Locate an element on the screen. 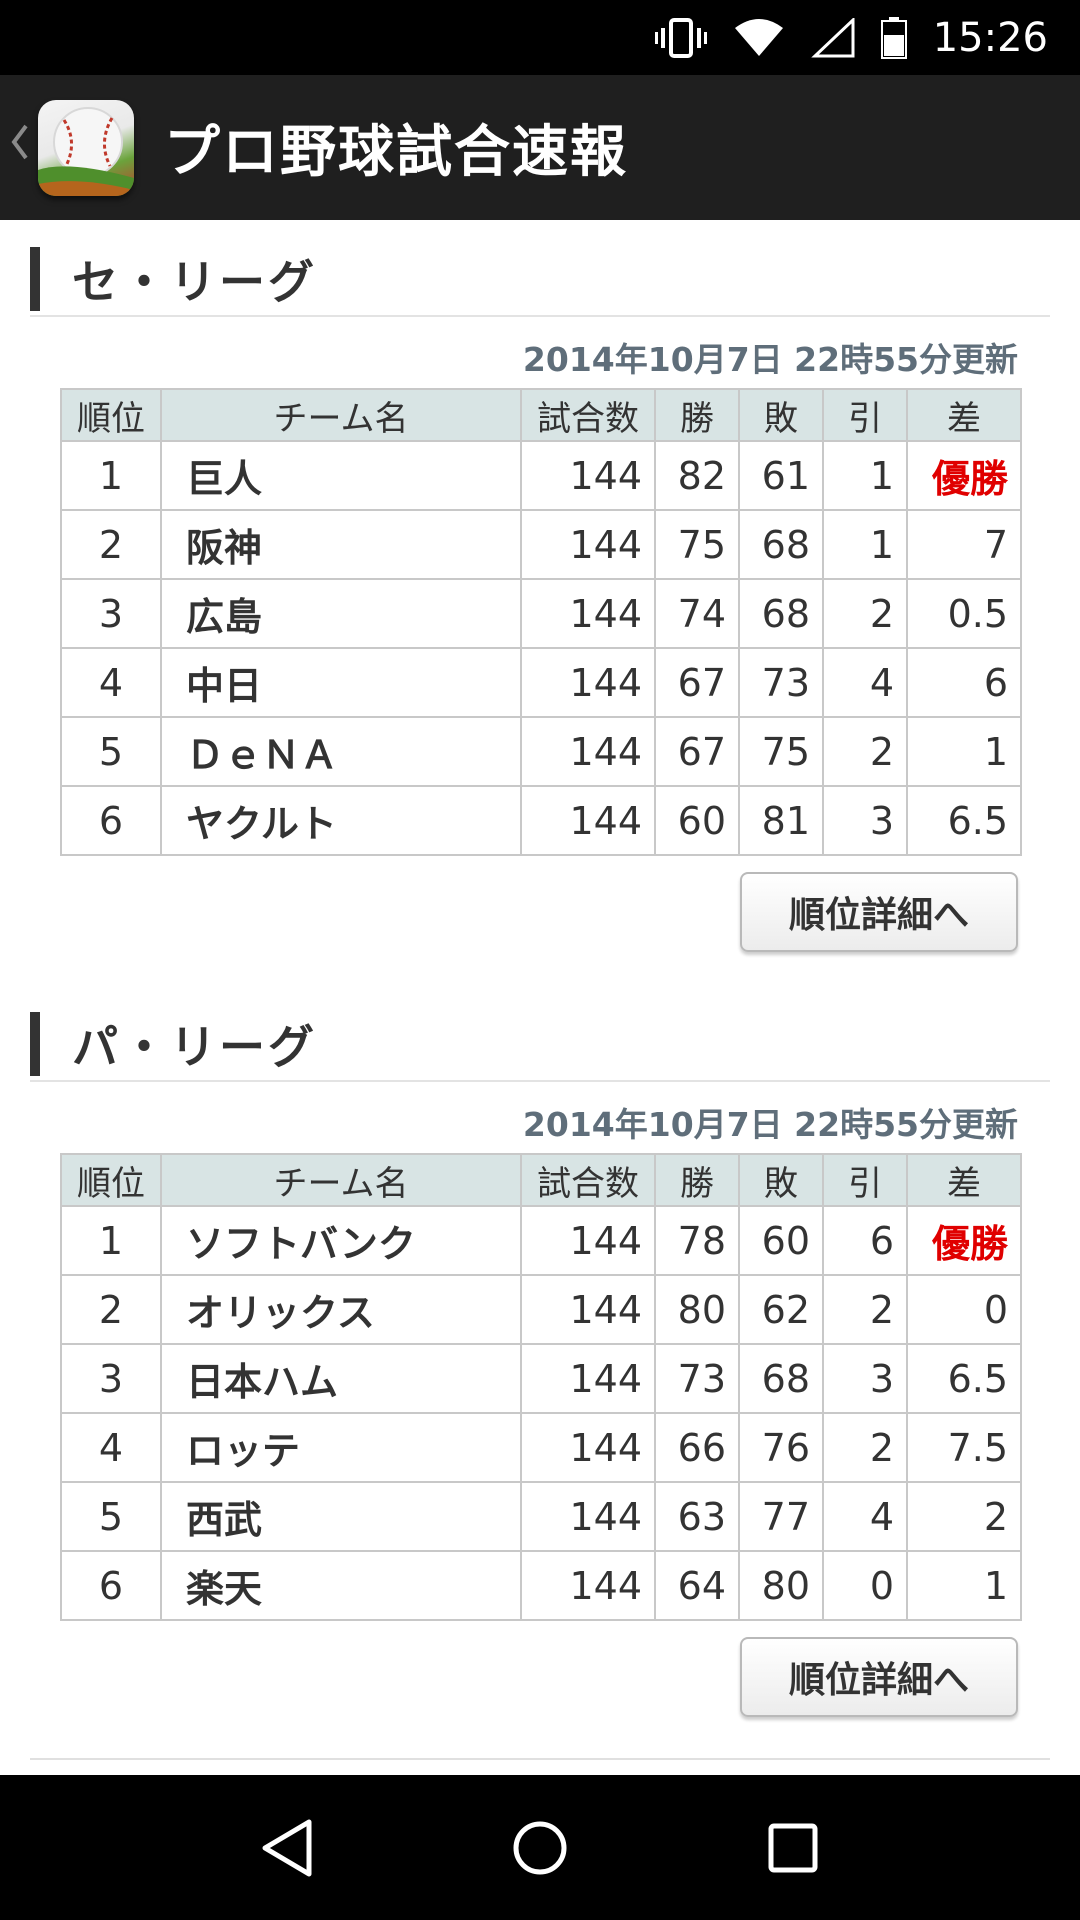 The image size is (1080, 1920). draws-cell: 1 is located at coordinates (865, 544).